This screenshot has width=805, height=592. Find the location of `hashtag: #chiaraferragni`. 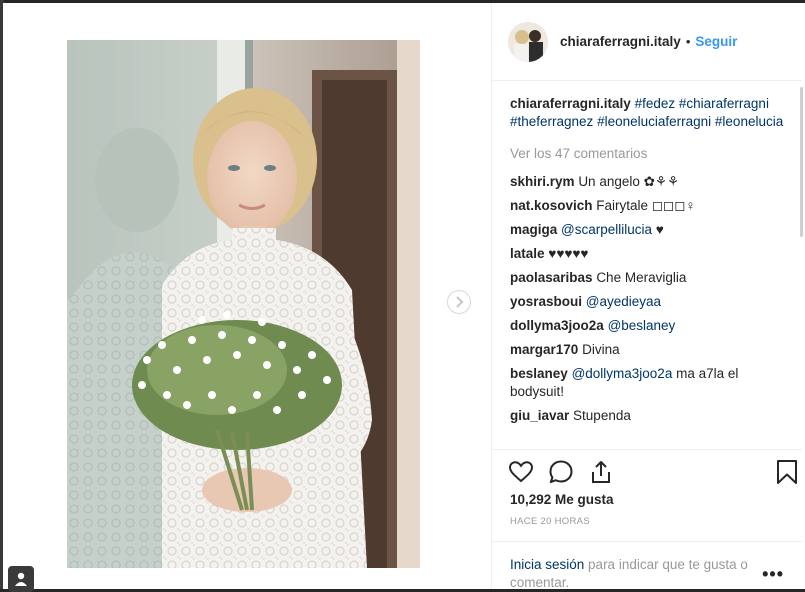

hashtag: #chiaraferragni is located at coordinates (724, 103).